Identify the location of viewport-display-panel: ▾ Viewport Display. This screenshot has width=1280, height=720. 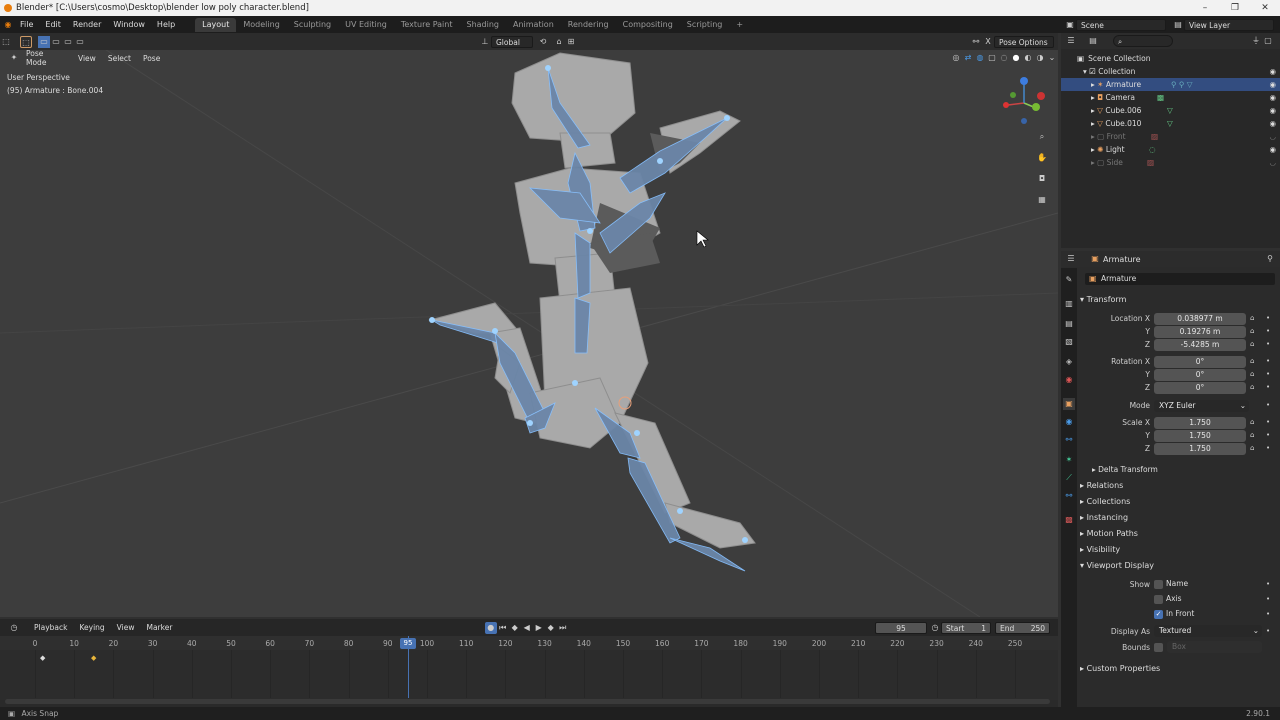
(1177, 565).